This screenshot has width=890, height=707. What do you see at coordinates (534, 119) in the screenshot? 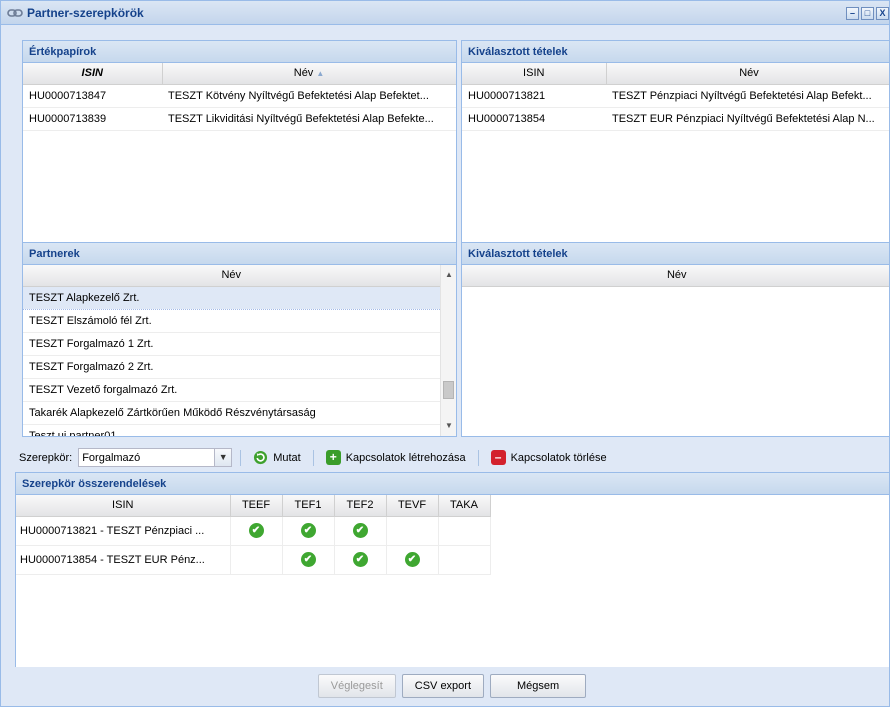
I see `isin-cell: HU0000713854` at bounding box center [534, 119].